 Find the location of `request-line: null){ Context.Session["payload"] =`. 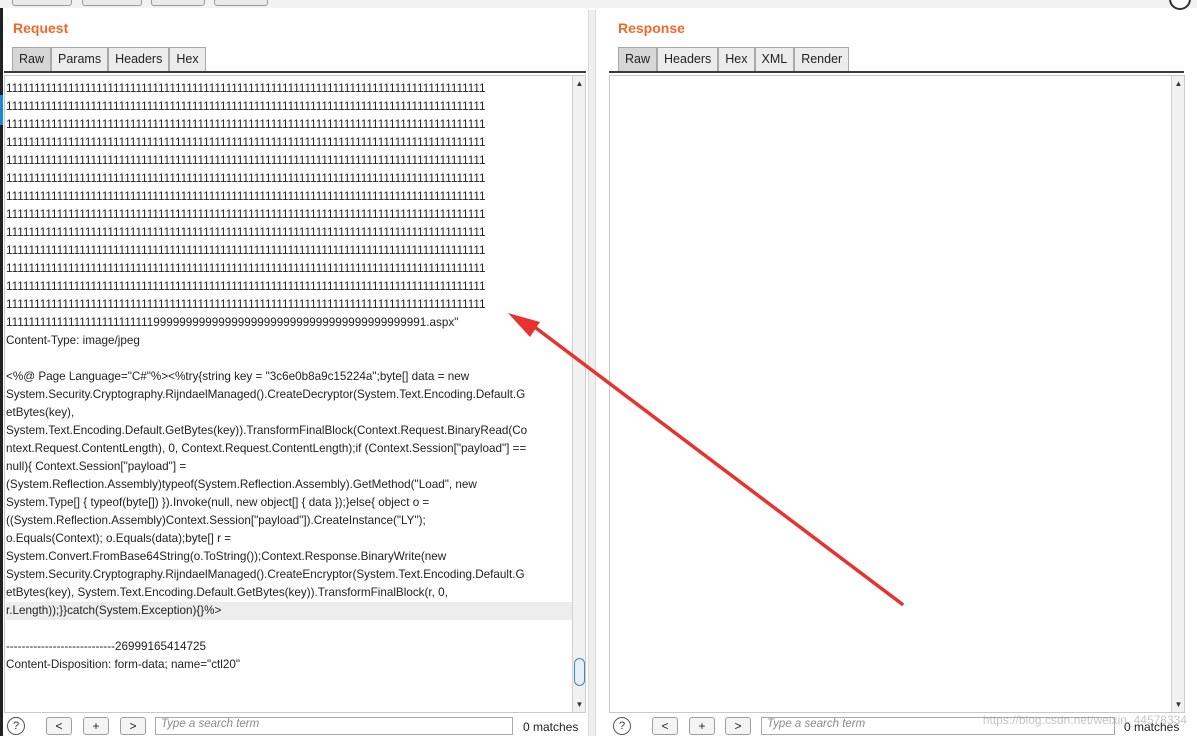

request-line: null){ Context.Session["payload"] = is located at coordinates (96, 466).